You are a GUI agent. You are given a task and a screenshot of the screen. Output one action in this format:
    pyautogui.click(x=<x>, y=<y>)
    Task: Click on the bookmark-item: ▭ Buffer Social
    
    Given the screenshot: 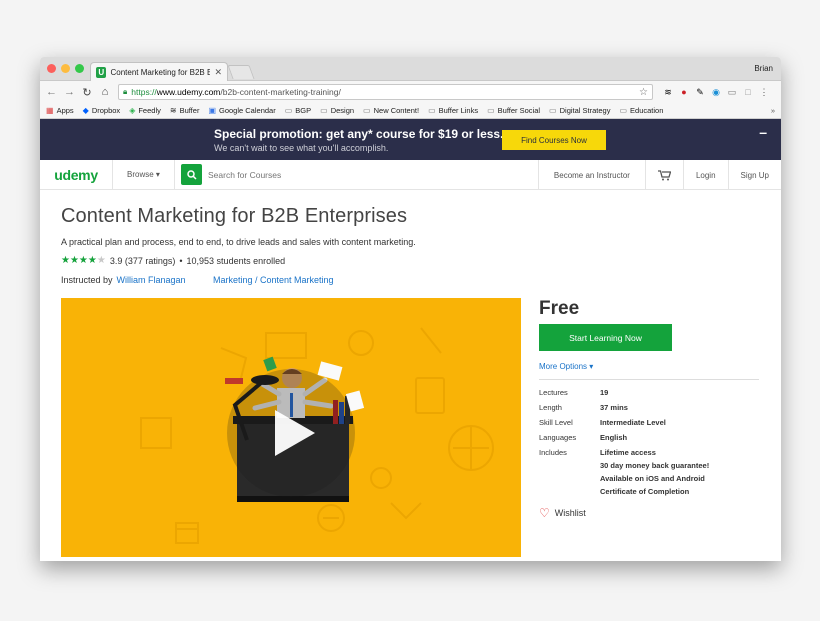 What is the action you would take?
    pyautogui.click(x=513, y=110)
    